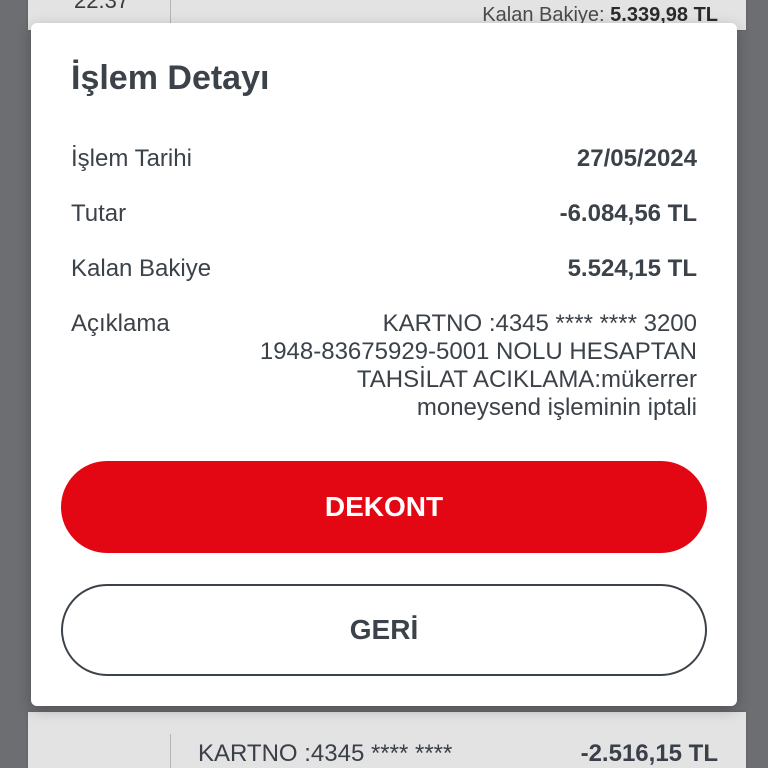 The image size is (768, 768). Describe the element at coordinates (649, 753) in the screenshot. I see `transaction-amount: -2.516,15 TL` at that location.